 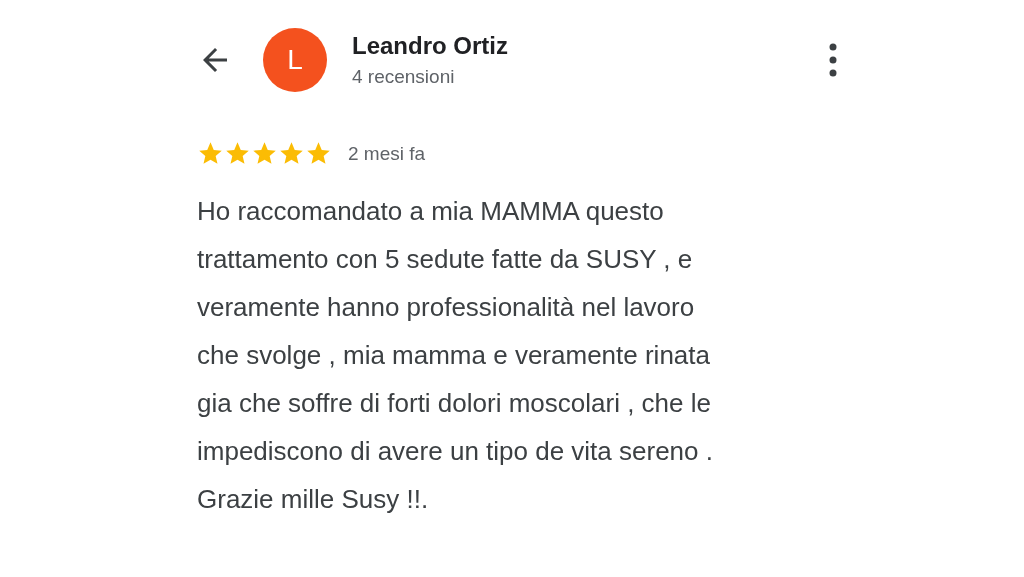 I want to click on avatar: L, so click(x=295, y=60).